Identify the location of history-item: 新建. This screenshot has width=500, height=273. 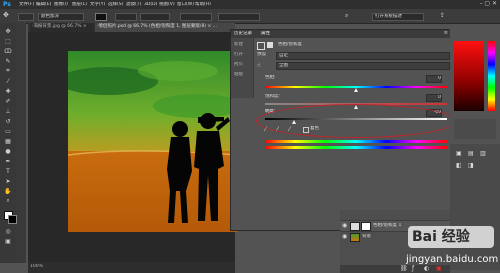
(238, 45).